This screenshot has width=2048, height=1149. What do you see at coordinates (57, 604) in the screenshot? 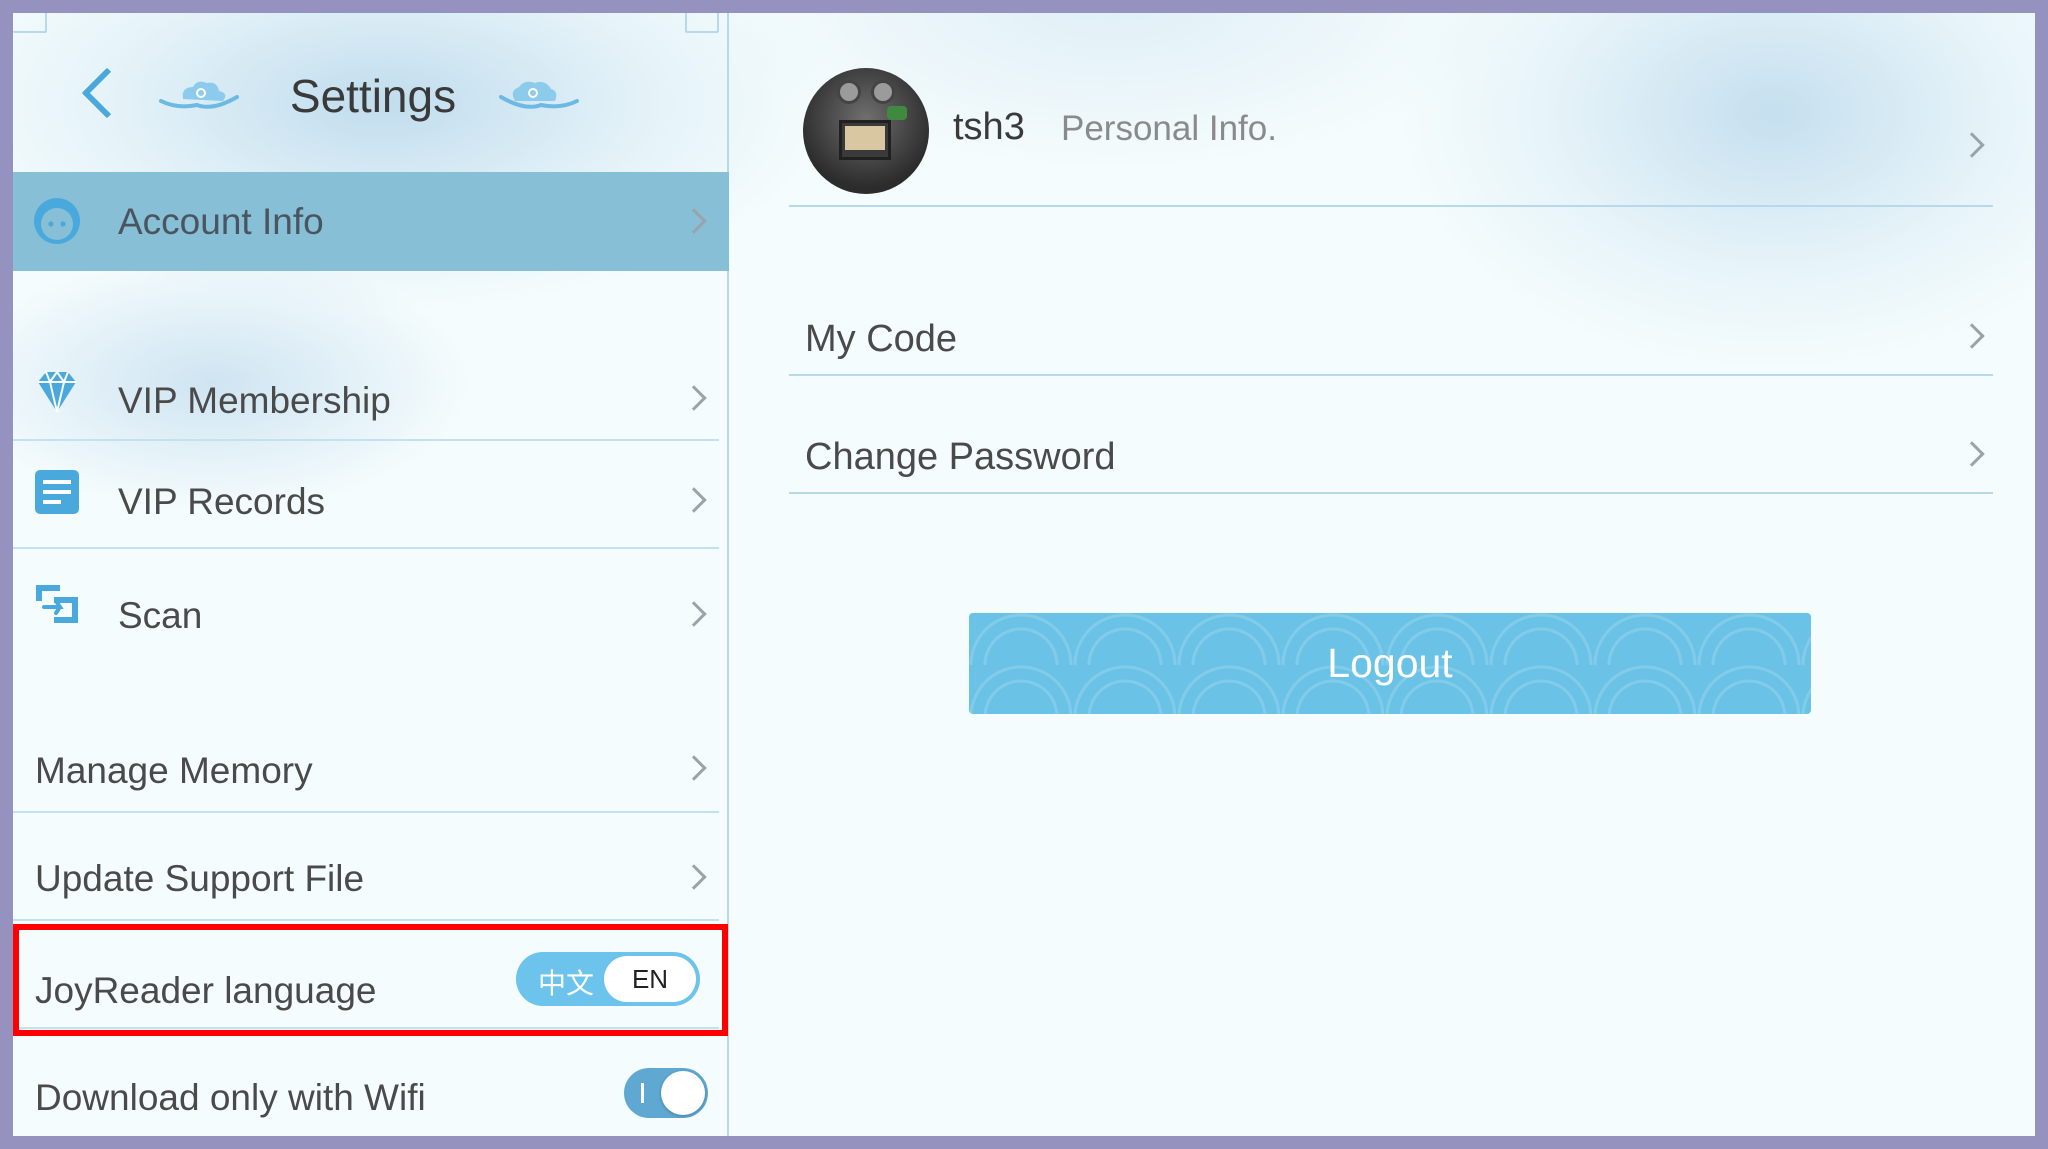
I see `scan-icon` at bounding box center [57, 604].